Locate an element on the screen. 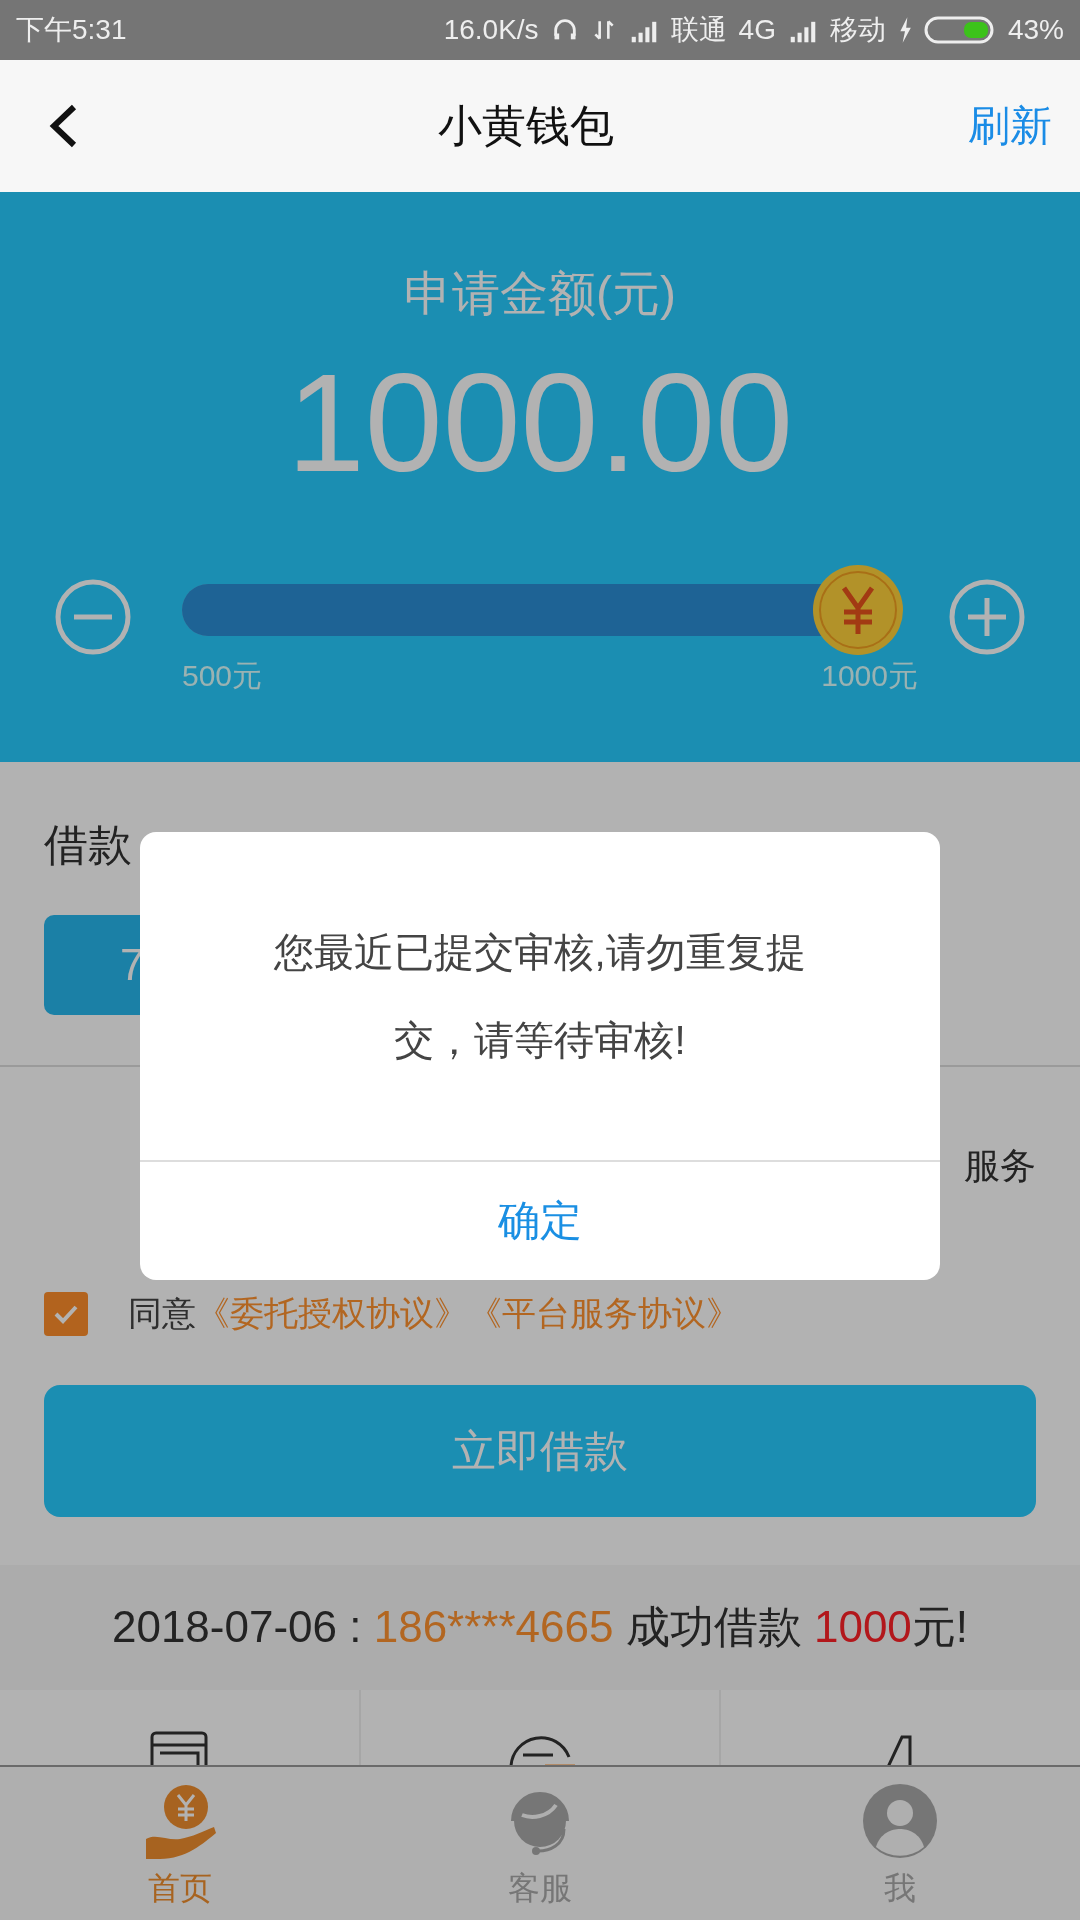 This screenshot has height=1920, width=1080. refresh-link: 刷新 is located at coordinates (1010, 126).